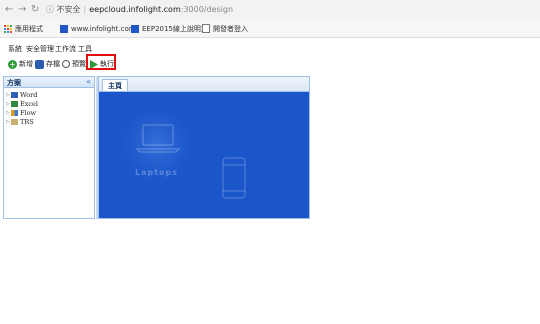 This screenshot has width=540, height=324. I want to click on phone-icon, so click(234, 178).